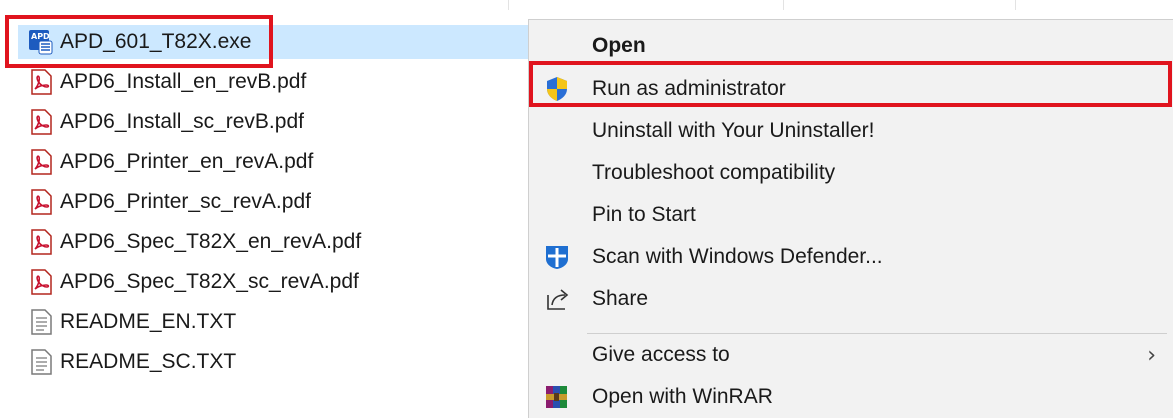  Describe the element at coordinates (851, 355) in the screenshot. I see `menu-item-give-access-to: Give access to ›` at that location.